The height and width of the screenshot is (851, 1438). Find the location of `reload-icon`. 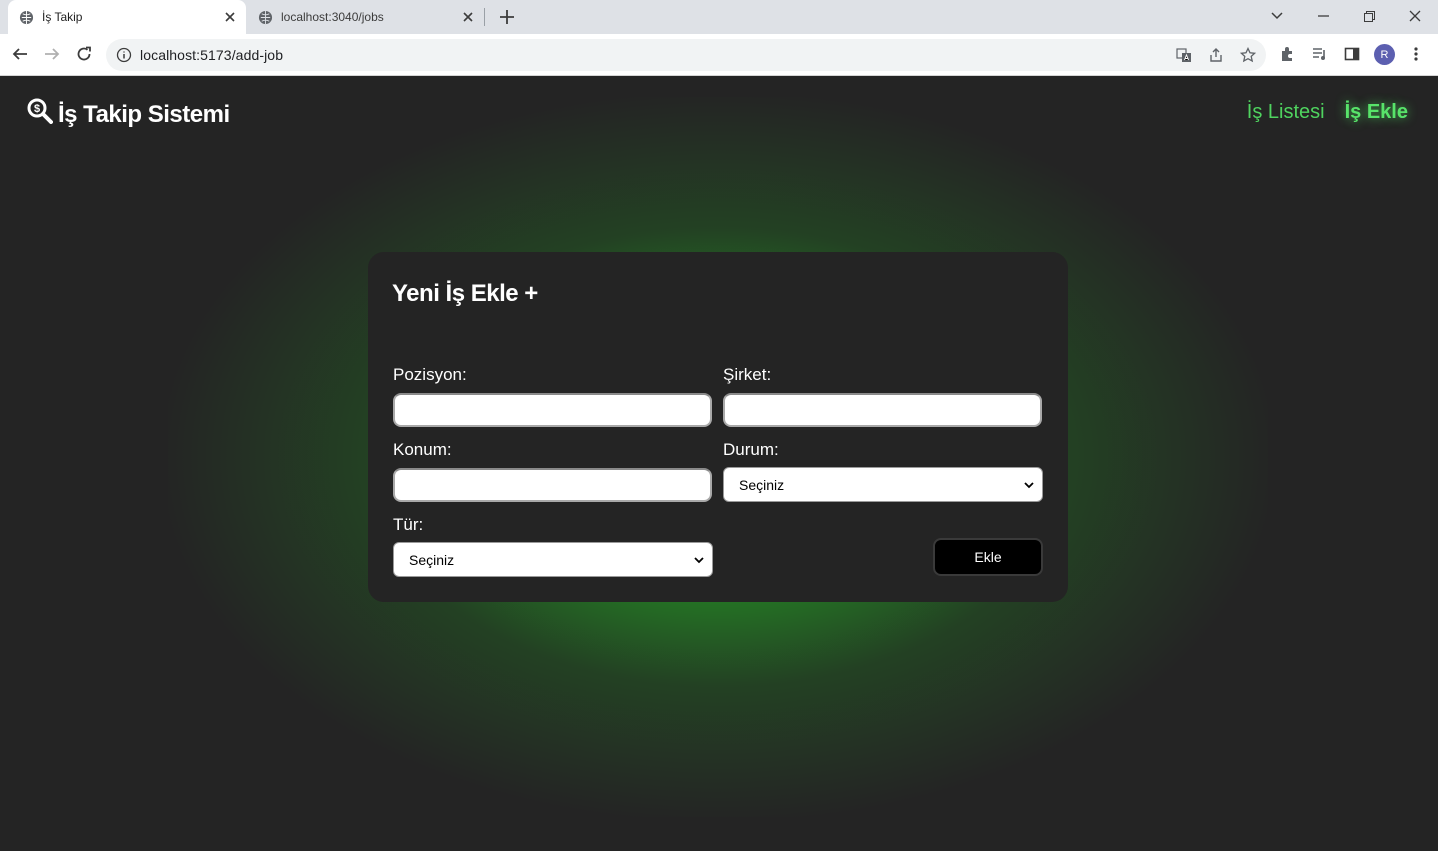

reload-icon is located at coordinates (84, 54).